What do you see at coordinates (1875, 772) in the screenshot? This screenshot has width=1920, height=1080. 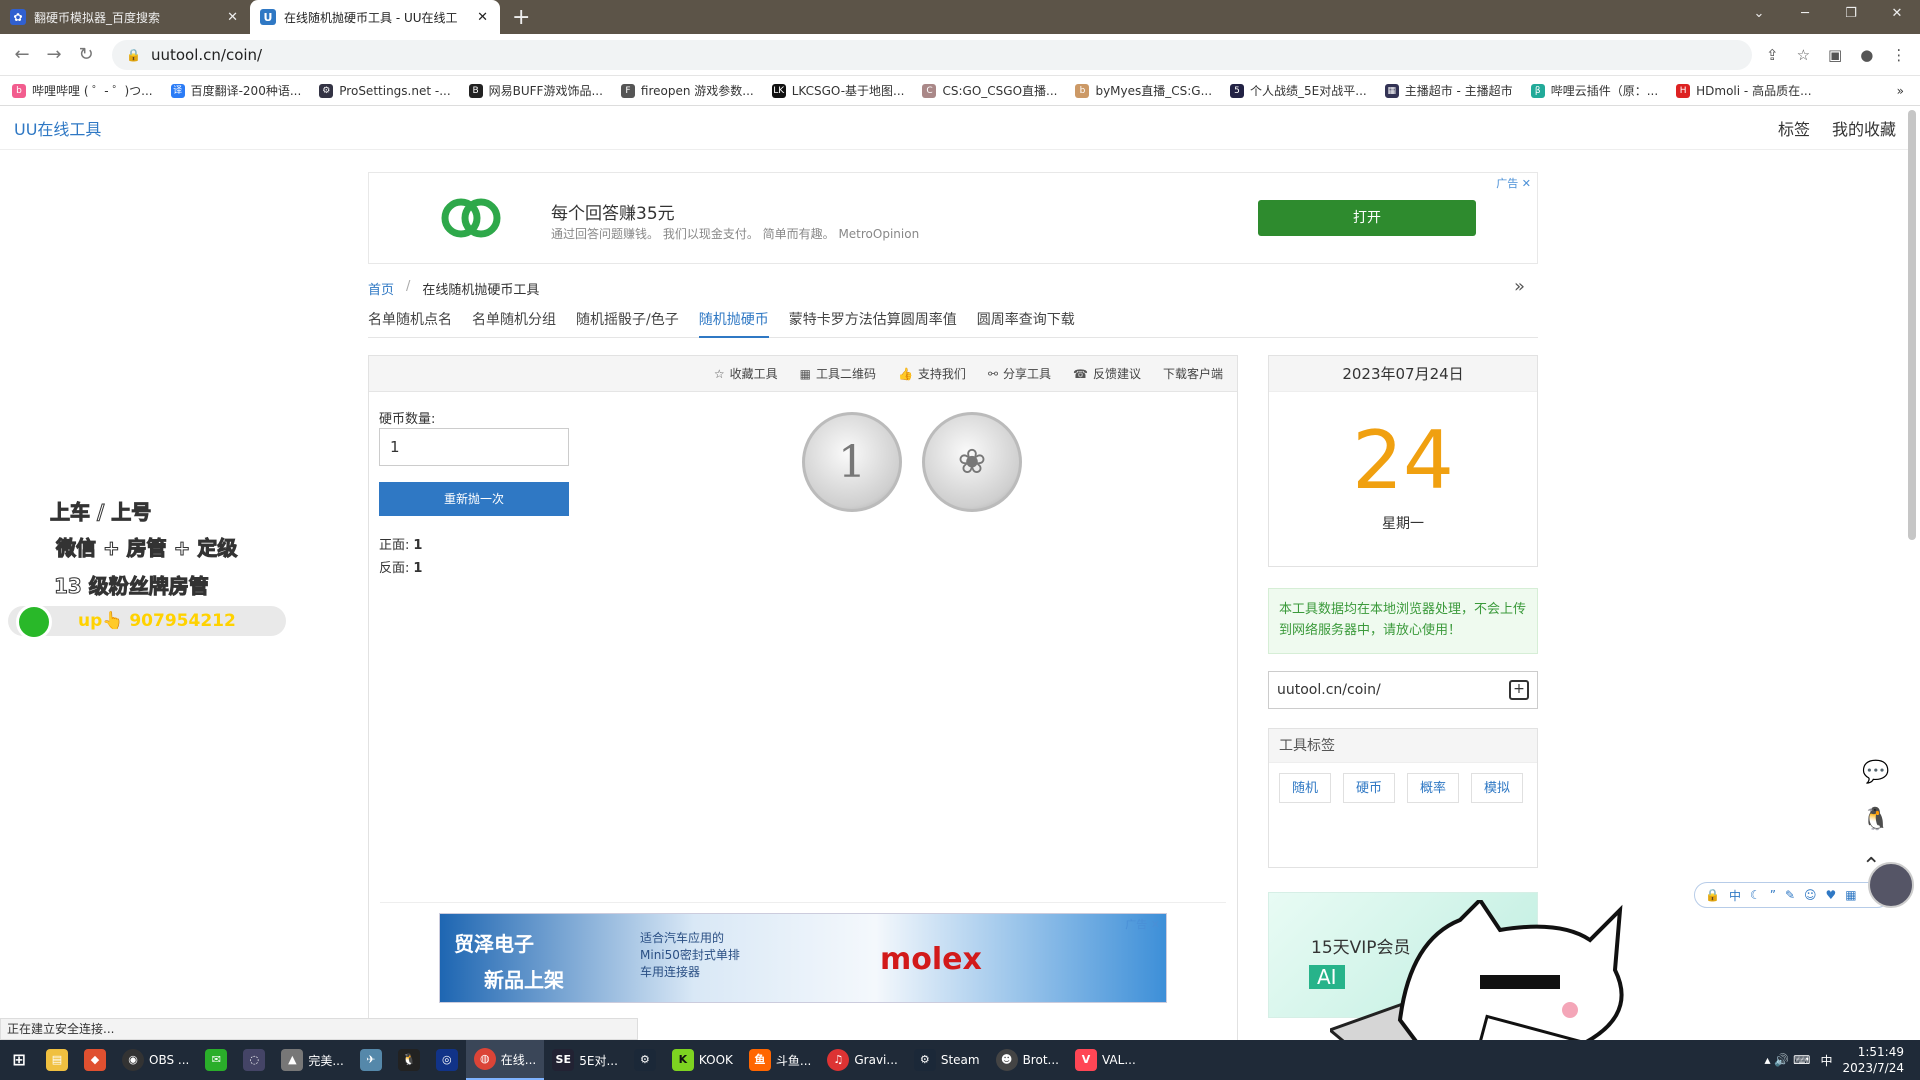 I see `wechat-float-icon: 💬` at bounding box center [1875, 772].